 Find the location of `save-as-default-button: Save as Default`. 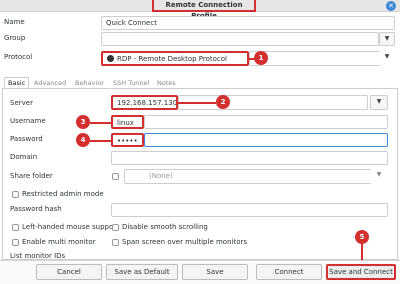

save-as-default-button: Save as Default is located at coordinates (142, 272).